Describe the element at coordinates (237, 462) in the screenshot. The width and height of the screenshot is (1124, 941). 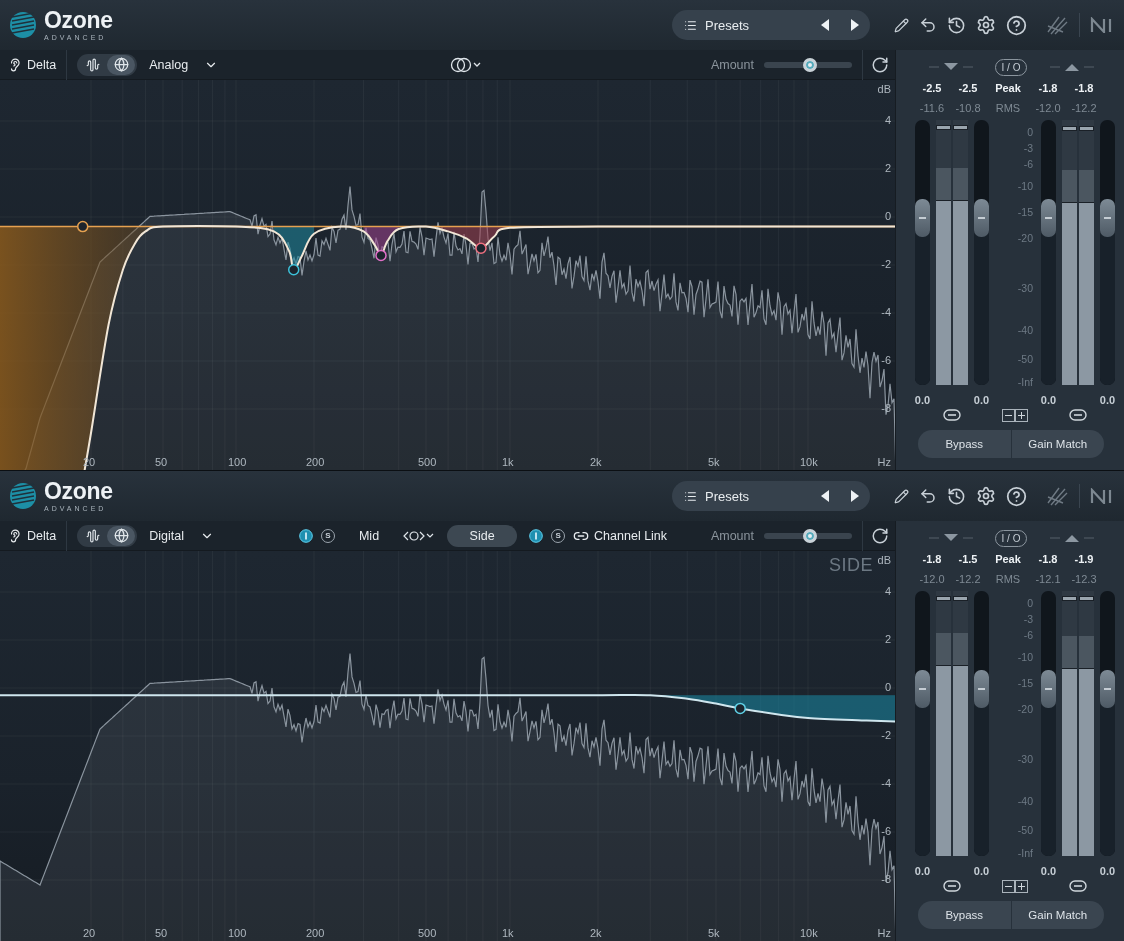
I see `x-axis-label: 100` at that location.